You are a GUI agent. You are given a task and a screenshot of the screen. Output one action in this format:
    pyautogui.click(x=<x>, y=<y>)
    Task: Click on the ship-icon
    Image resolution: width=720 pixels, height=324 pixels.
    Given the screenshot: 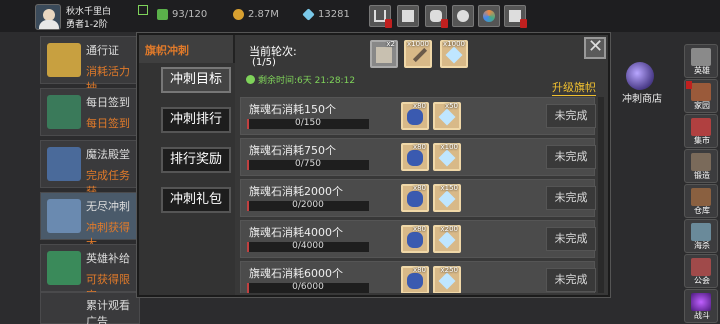 What is the action you would take?
    pyautogui.click(x=701, y=232)
    